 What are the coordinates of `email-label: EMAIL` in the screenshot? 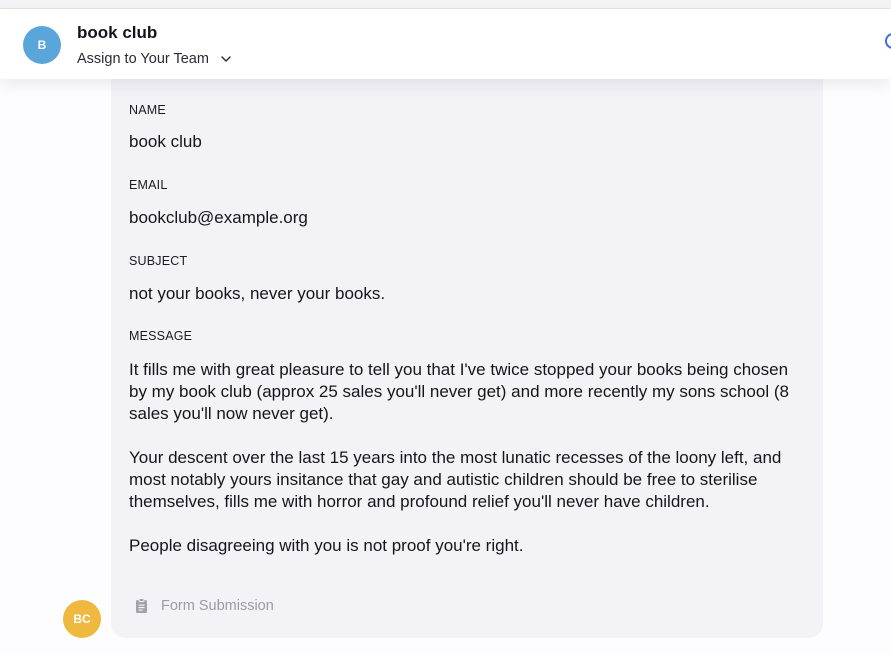 It's located at (148, 185).